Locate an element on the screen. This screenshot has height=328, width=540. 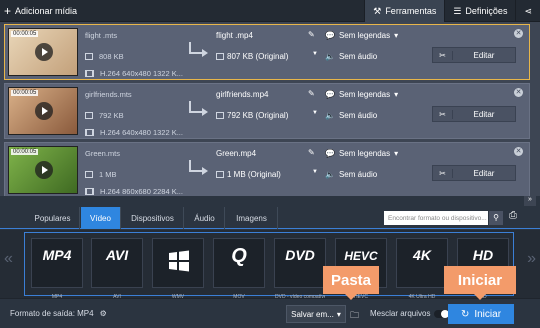
tab-video: Vídeo is located at coordinates (101, 218).